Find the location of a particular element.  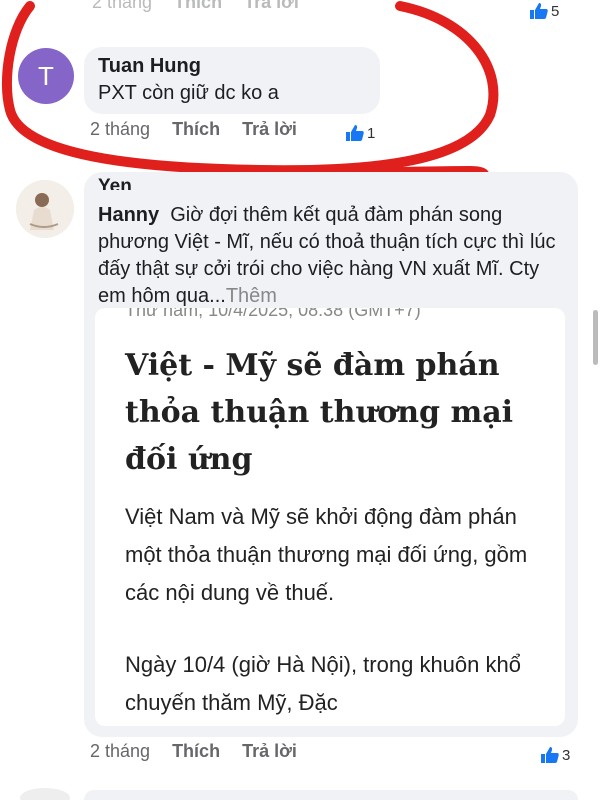

see-more-link: Thêm is located at coordinates (251, 296).